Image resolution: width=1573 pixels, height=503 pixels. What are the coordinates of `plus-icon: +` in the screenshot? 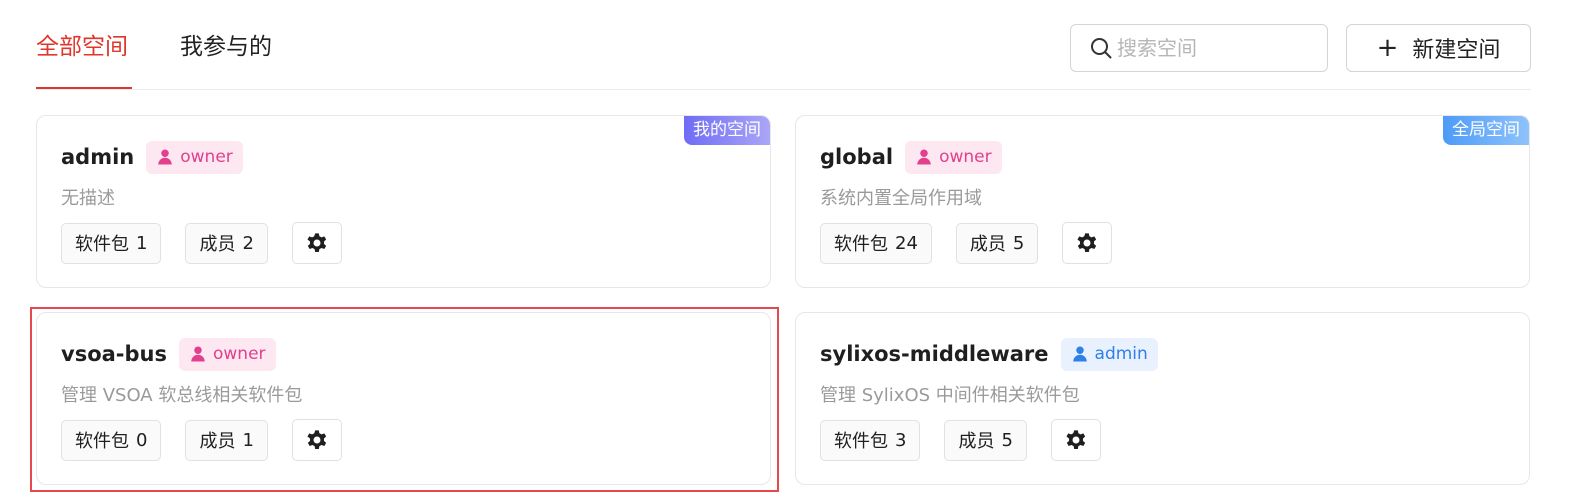 It's located at (1387, 48).